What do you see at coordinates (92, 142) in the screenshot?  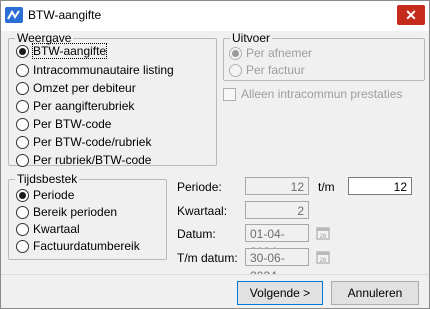 I see `radio-label: Per BTW-code/rubriek` at bounding box center [92, 142].